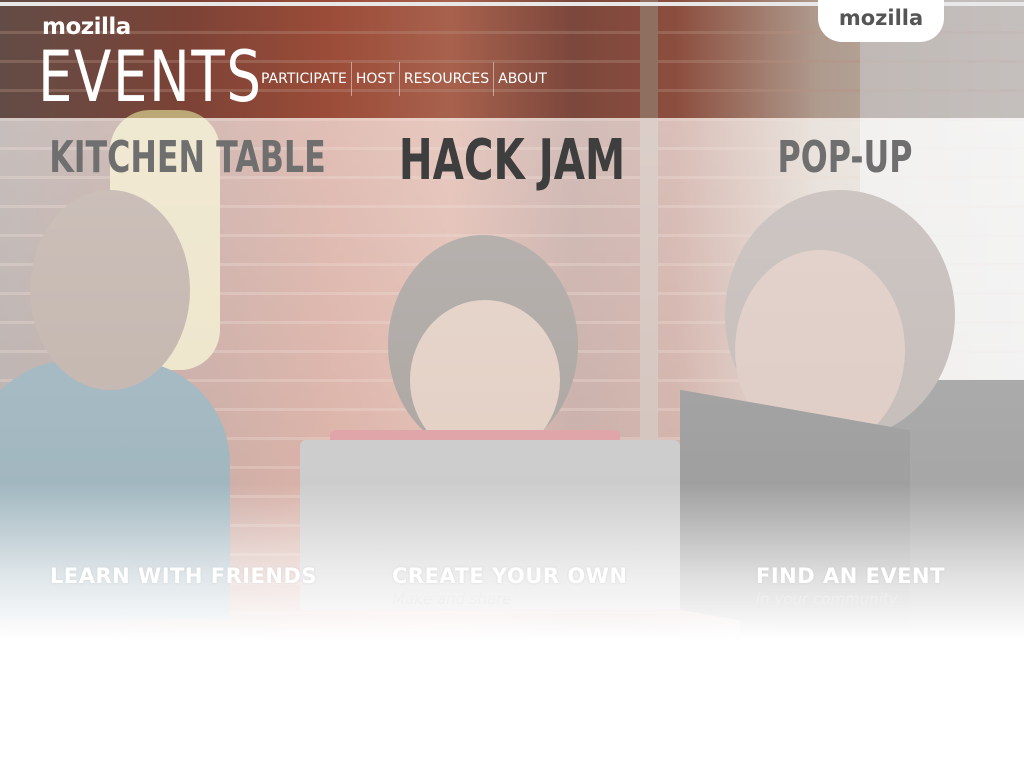  Describe the element at coordinates (510, 576) in the screenshot. I see `callout-title: CREATE YOUR OWN` at that location.